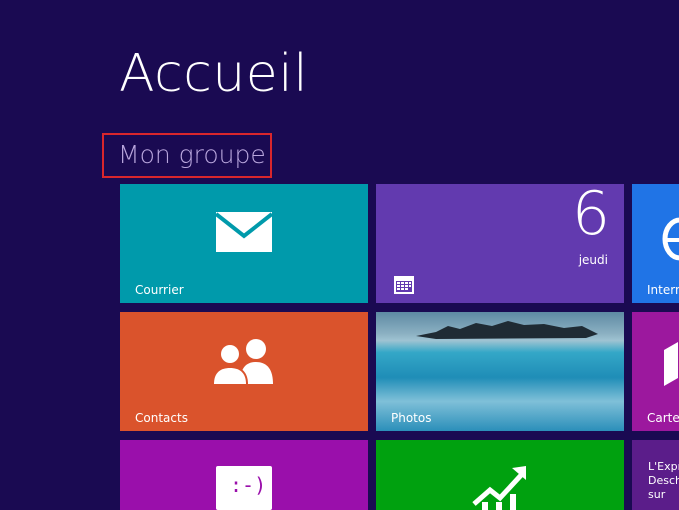 The width and height of the screenshot is (679, 510). I want to click on tile-internet-explorer: Intern, so click(655, 243).